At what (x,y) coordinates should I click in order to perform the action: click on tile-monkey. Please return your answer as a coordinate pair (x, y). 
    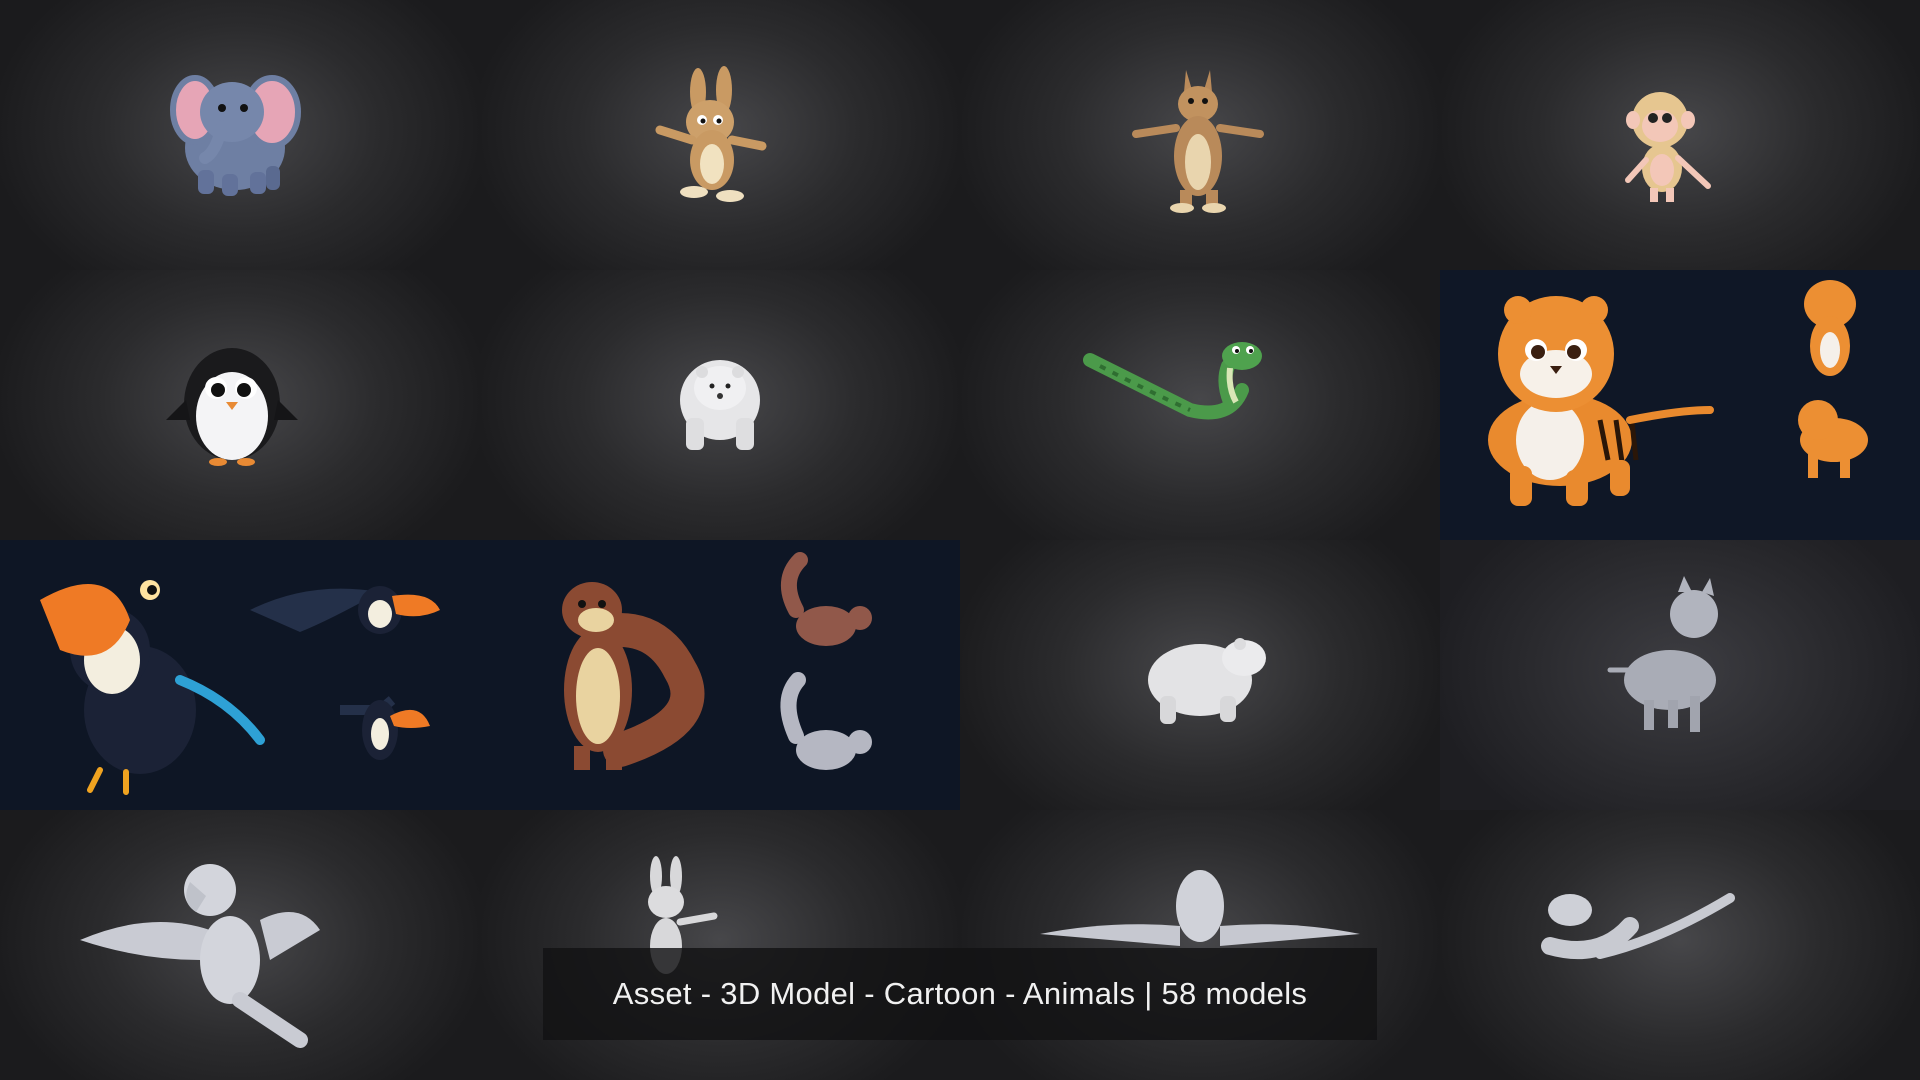
    Looking at the image, I should click on (1680, 135).